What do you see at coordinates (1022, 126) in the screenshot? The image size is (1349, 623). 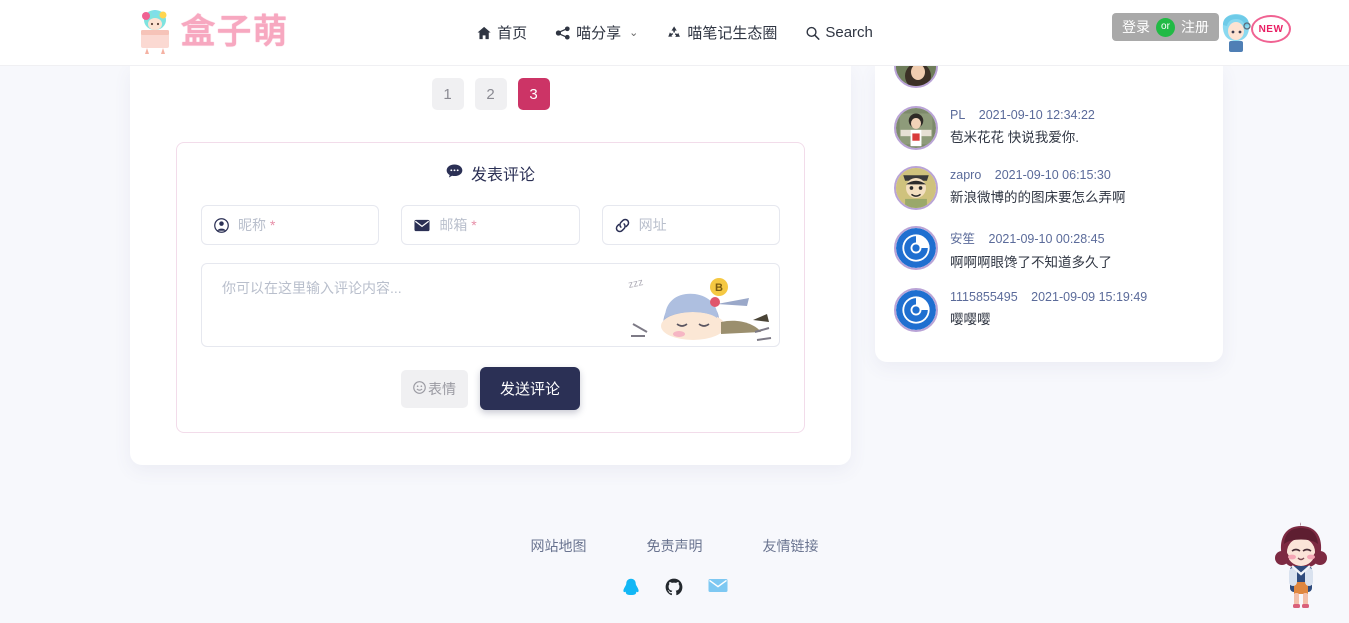 I see `comment-body: PL 2021-09-10 12:34:22 苞米花花 快说我爱你.` at bounding box center [1022, 126].